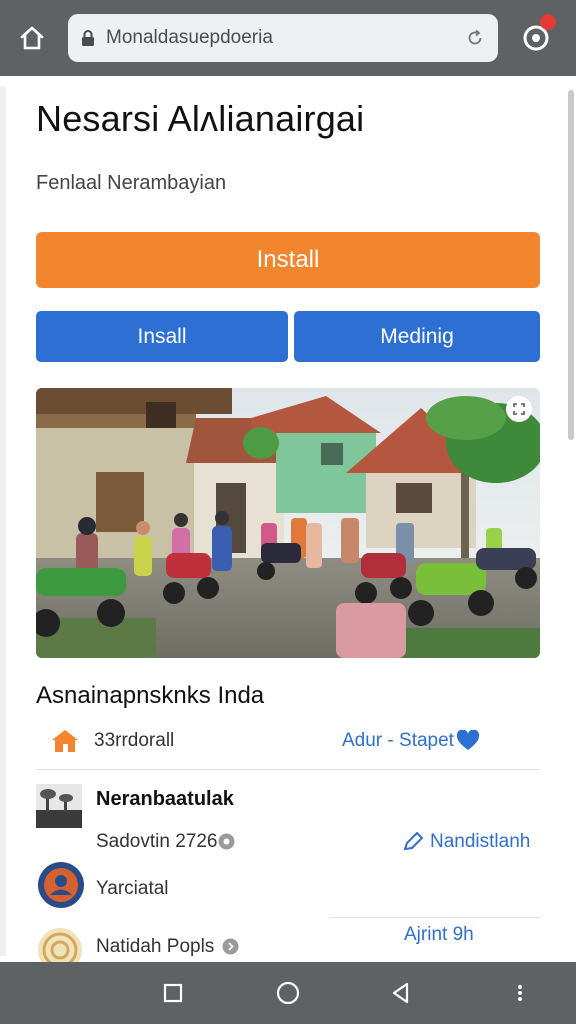 The height and width of the screenshot is (1024, 576). Describe the element at coordinates (571, 265) in the screenshot. I see `scrollbar` at that location.